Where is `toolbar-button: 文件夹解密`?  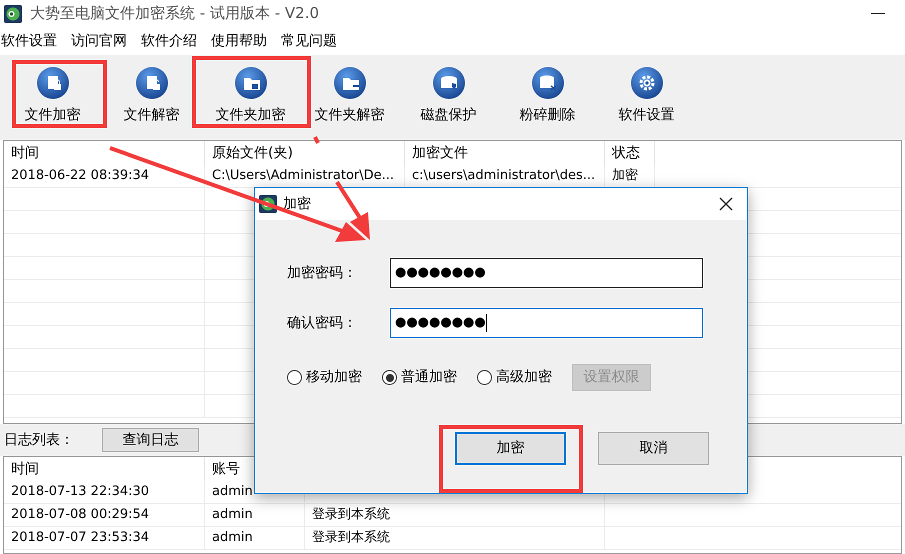
toolbar-button: 文件夹解密 is located at coordinates (349, 95).